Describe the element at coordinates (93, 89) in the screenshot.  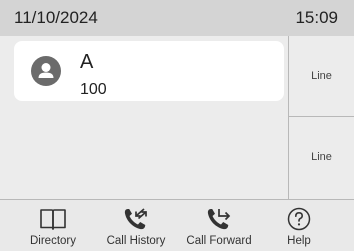
I see `contact-number: 100` at that location.